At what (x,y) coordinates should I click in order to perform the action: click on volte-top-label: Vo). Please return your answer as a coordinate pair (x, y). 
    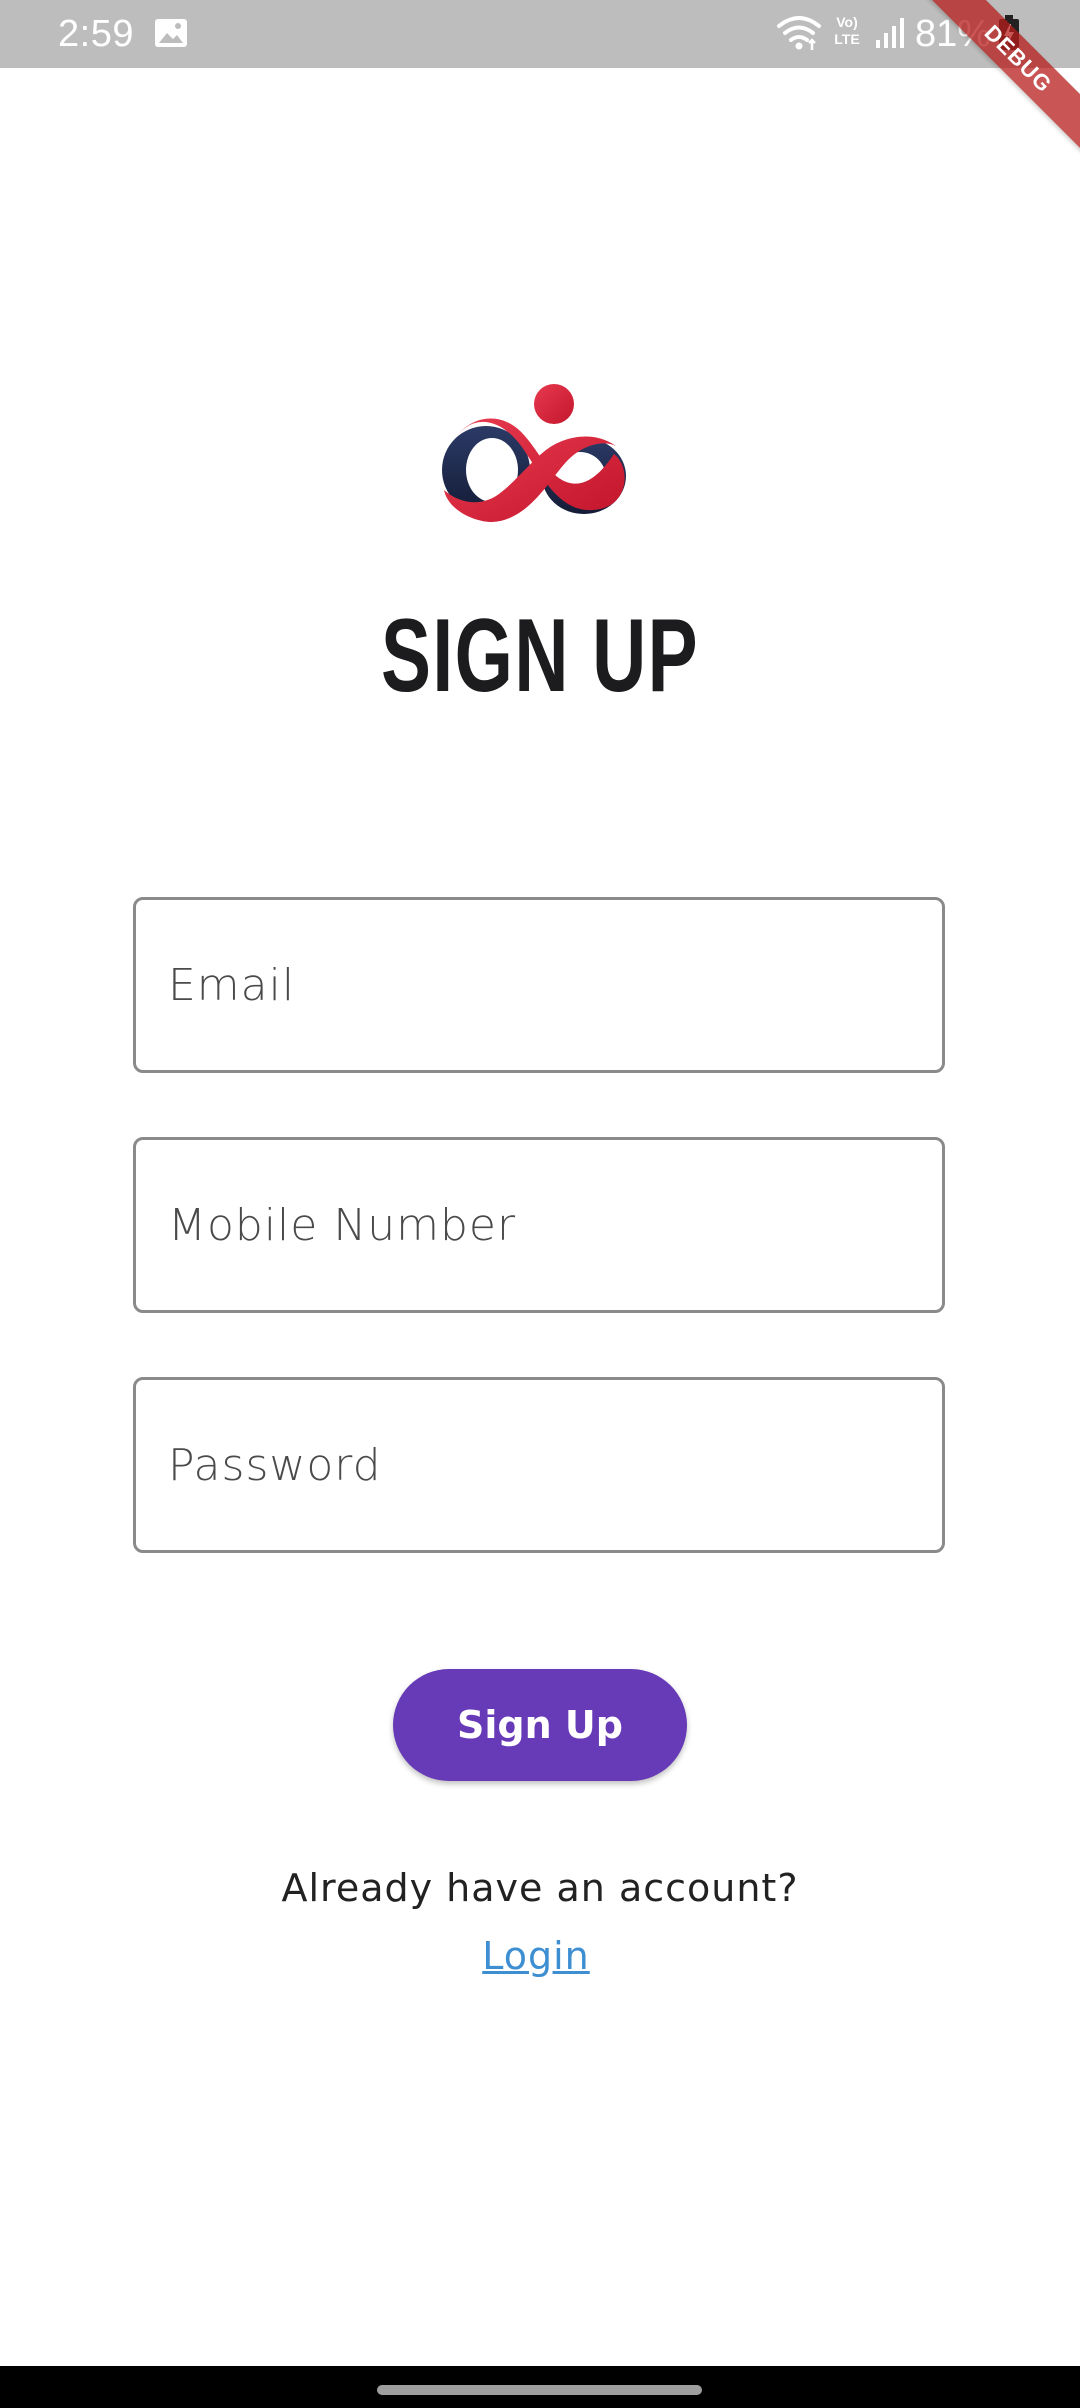
    Looking at the image, I should click on (847, 22).